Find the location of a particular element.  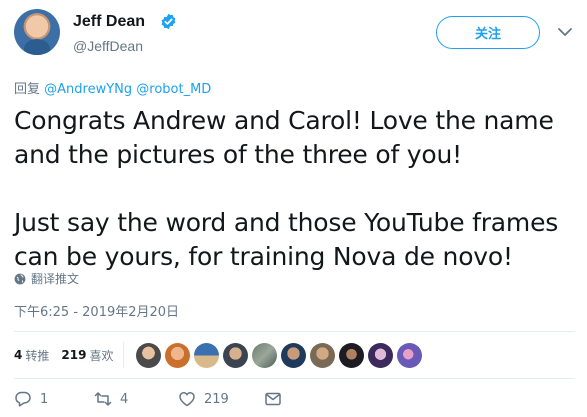

heart-icon is located at coordinates (187, 399).